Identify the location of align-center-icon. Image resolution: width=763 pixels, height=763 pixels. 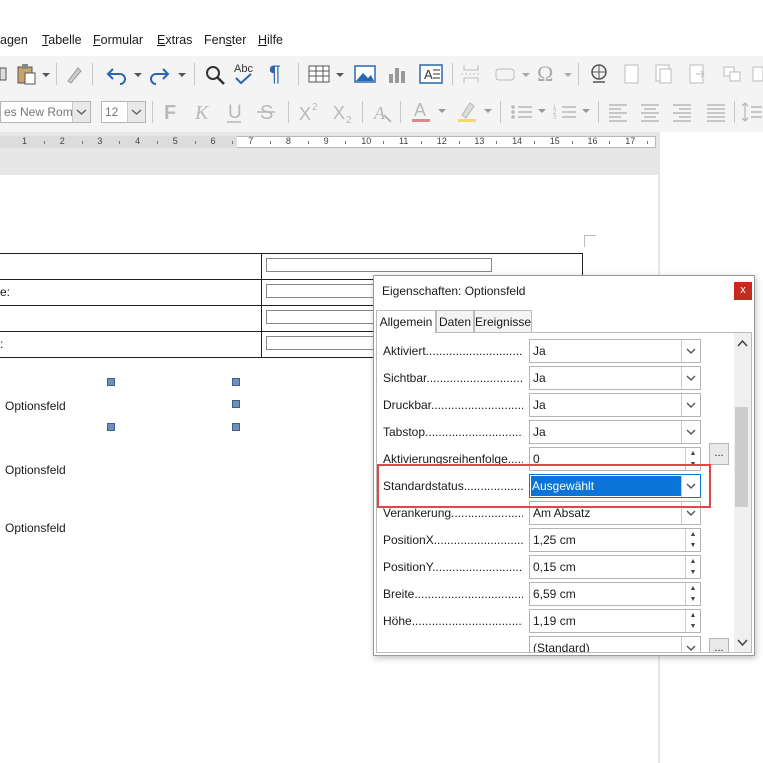
(650, 112).